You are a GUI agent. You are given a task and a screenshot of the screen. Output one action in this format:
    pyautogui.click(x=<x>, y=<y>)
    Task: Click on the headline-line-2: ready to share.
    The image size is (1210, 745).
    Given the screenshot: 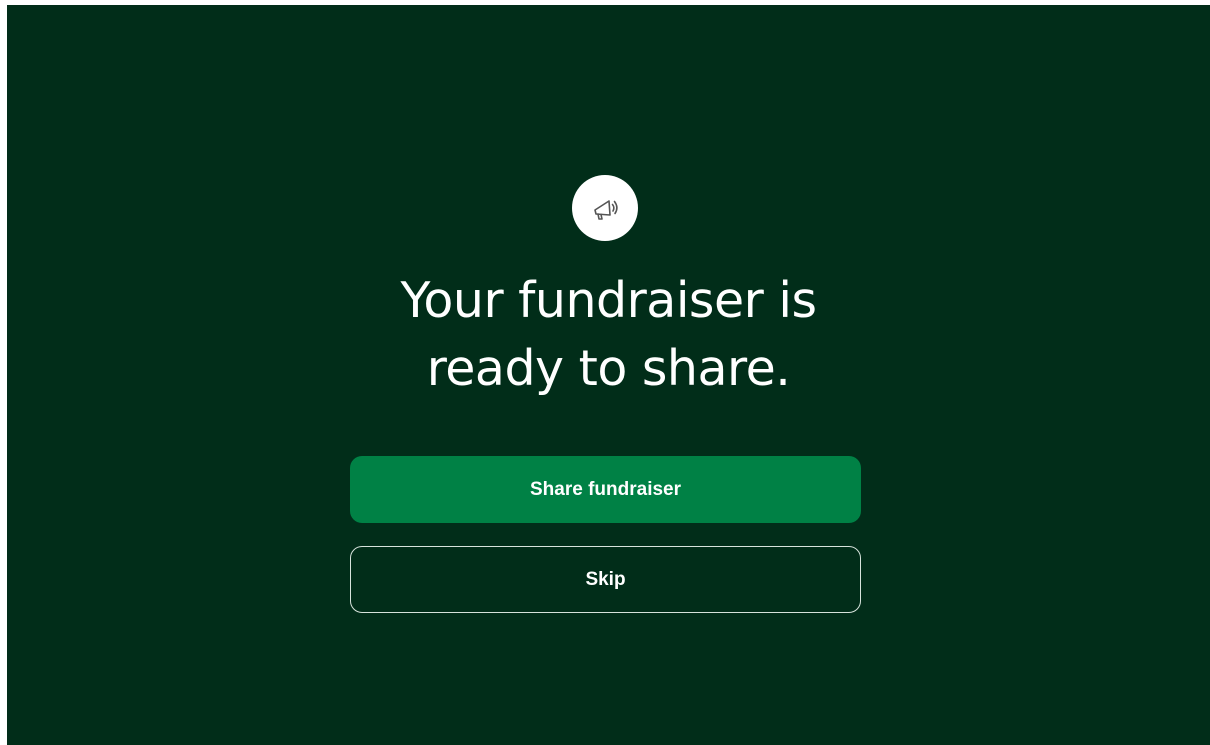 What is the action you would take?
    pyautogui.click(x=608, y=368)
    